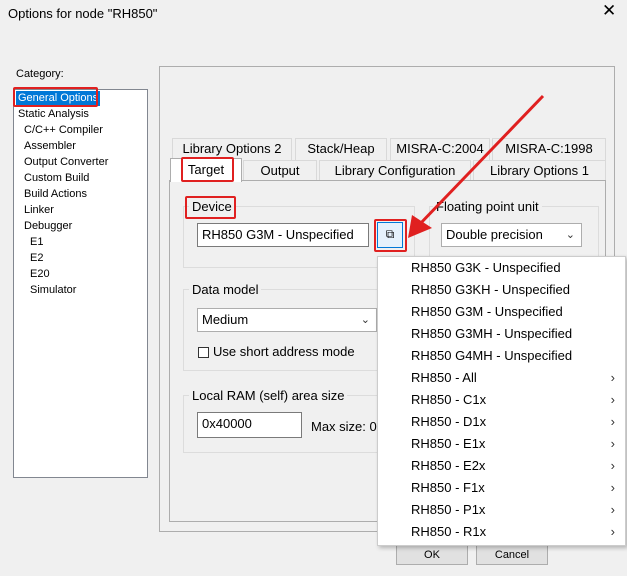  I want to click on tab-library-options-1: Library Options 1, so click(539, 171).